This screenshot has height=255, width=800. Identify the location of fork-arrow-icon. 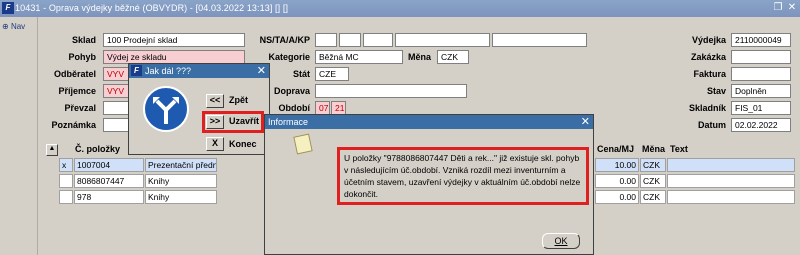
(166, 109).